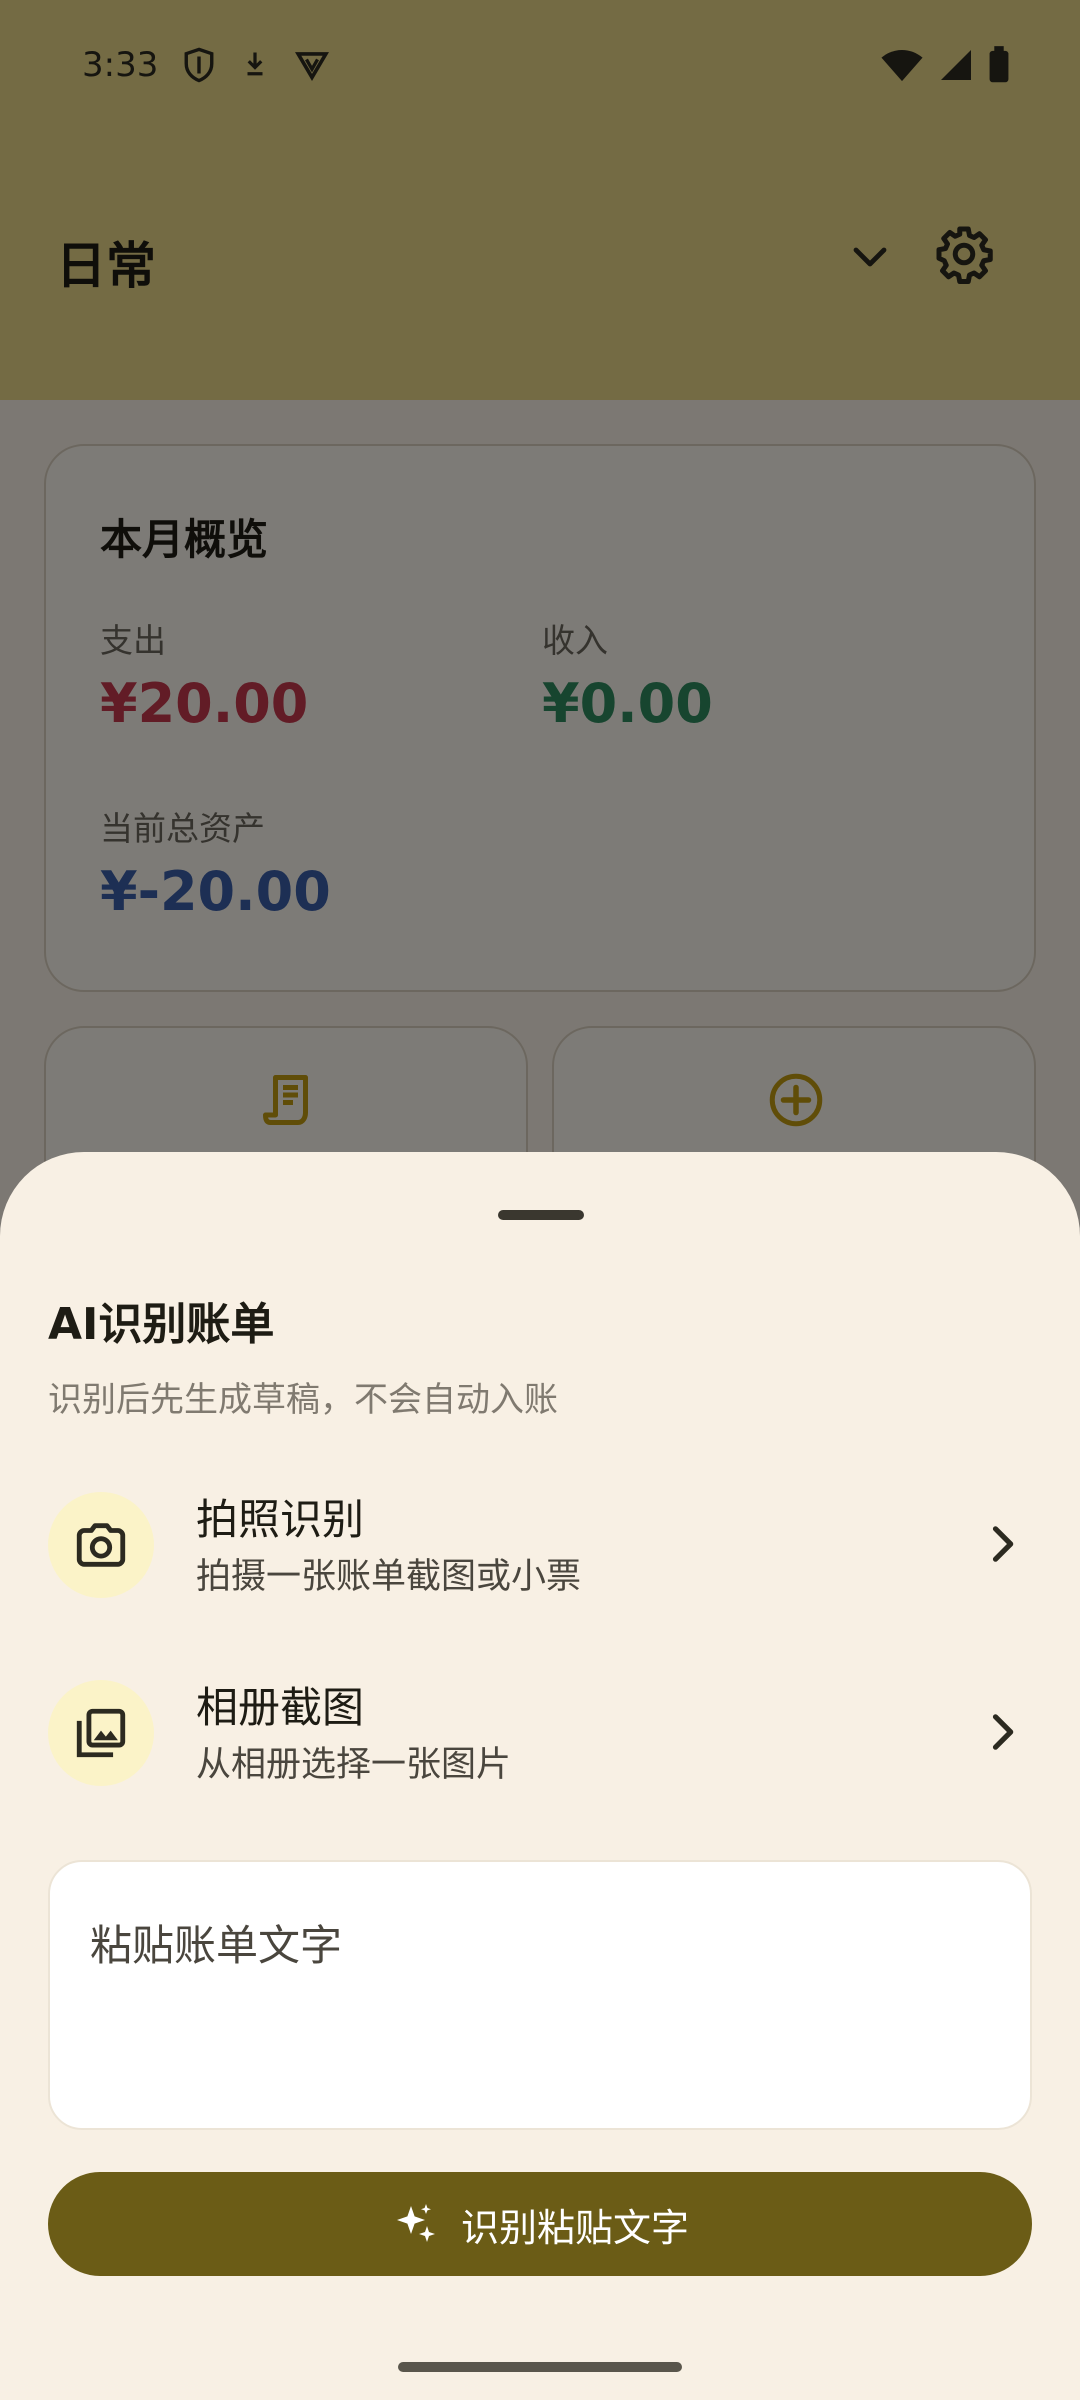 The image size is (1080, 2400). I want to click on option-description: 拍摄一张账单截图或小票, so click(389, 1577).